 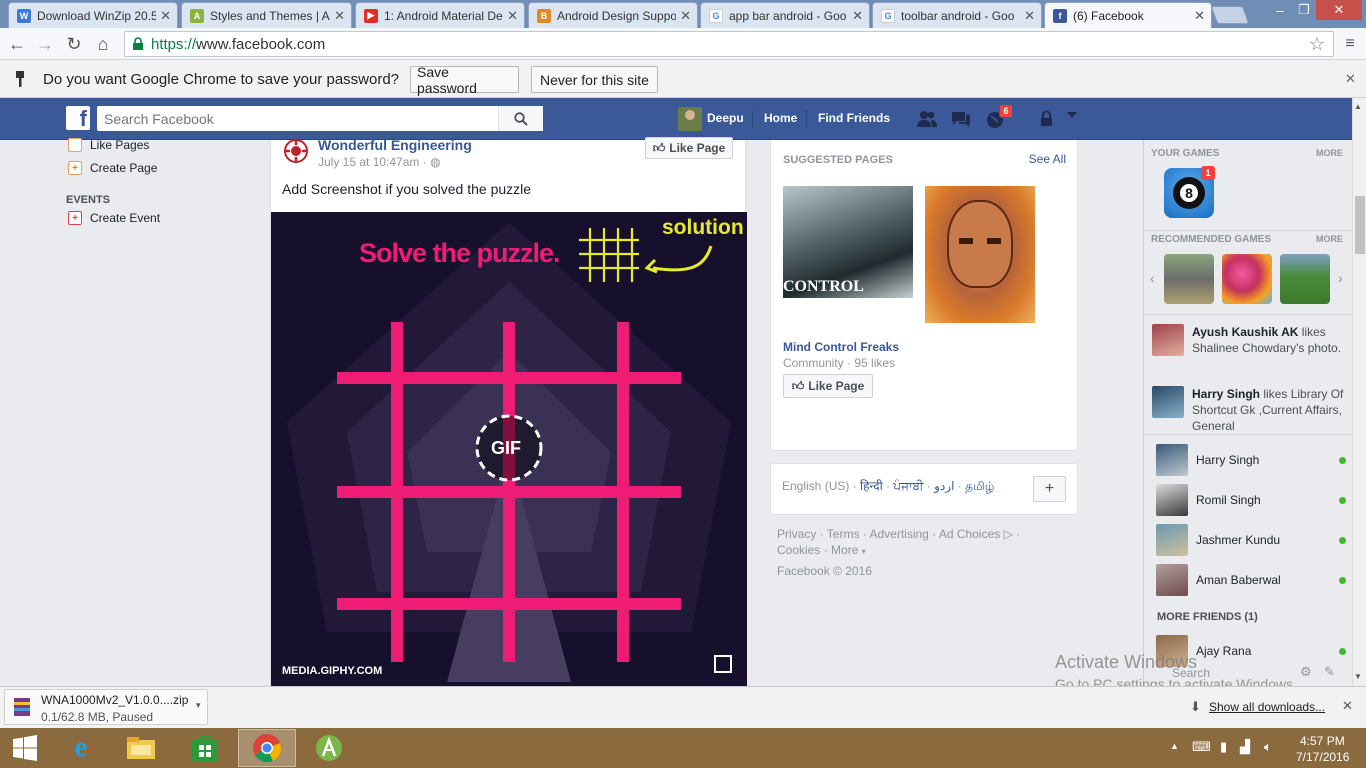 I want to click on tab-winzip: W Download WinZip 20.5 ✕, so click(x=93, y=15).